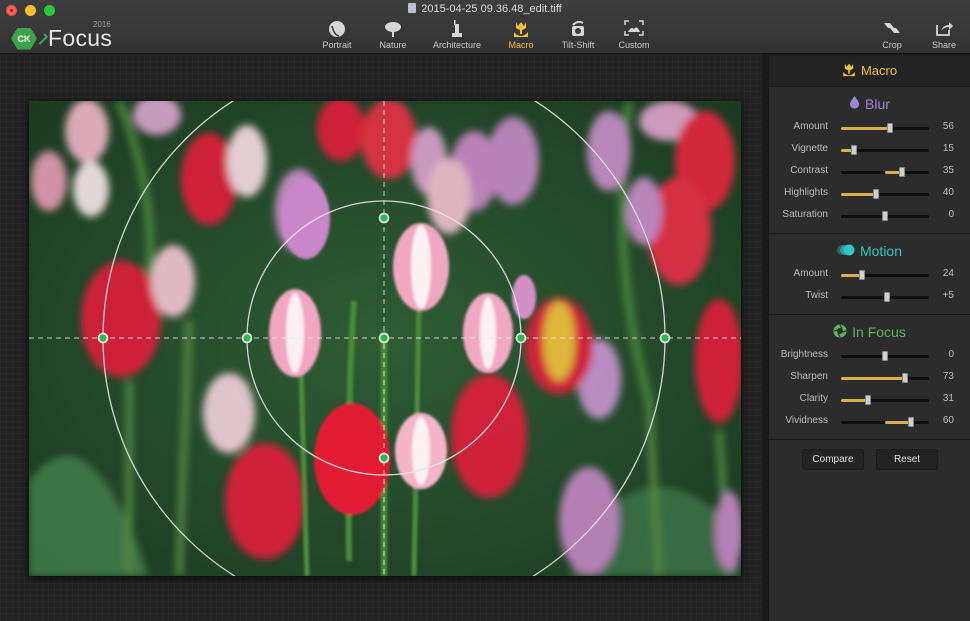 The height and width of the screenshot is (621, 970). I want to click on preset-custom: Custom, so click(634, 35).